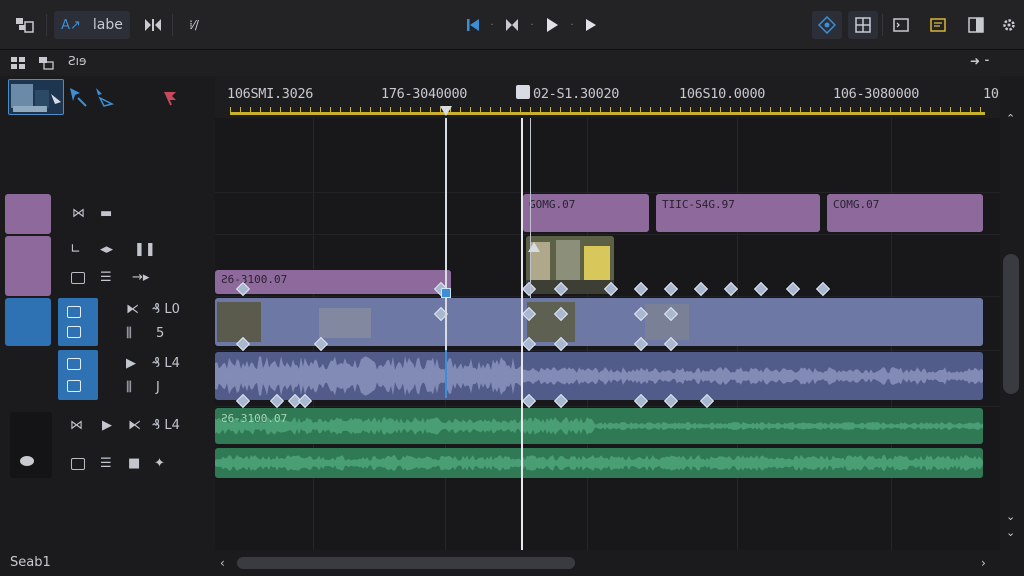 The width and height of the screenshot is (1024, 576). I want to click on grid-icon, so click(863, 25).